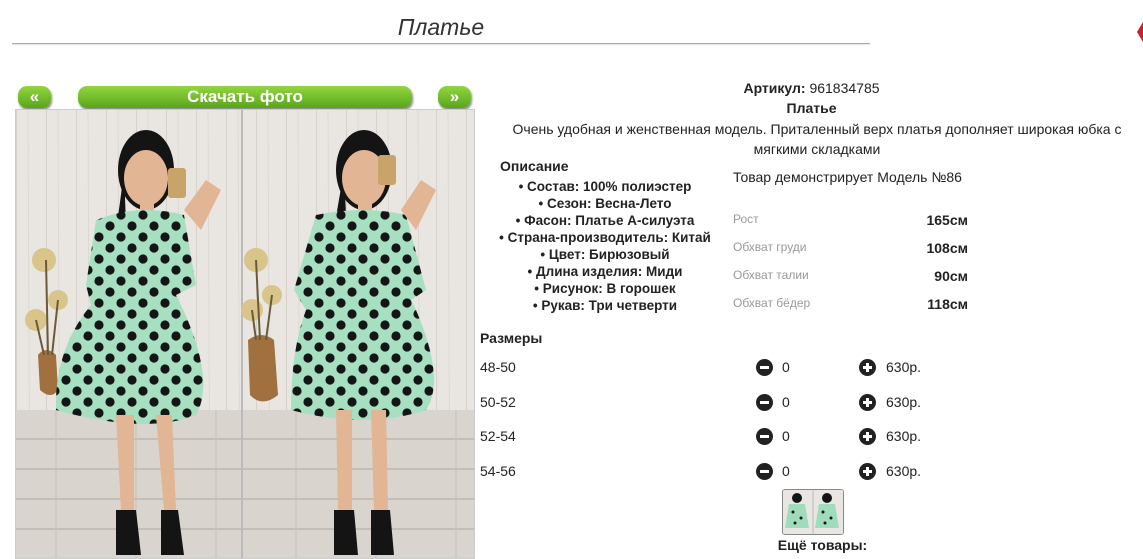 This screenshot has width=1143, height=559. Describe the element at coordinates (813, 512) in the screenshot. I see `product-thumbnail` at that location.